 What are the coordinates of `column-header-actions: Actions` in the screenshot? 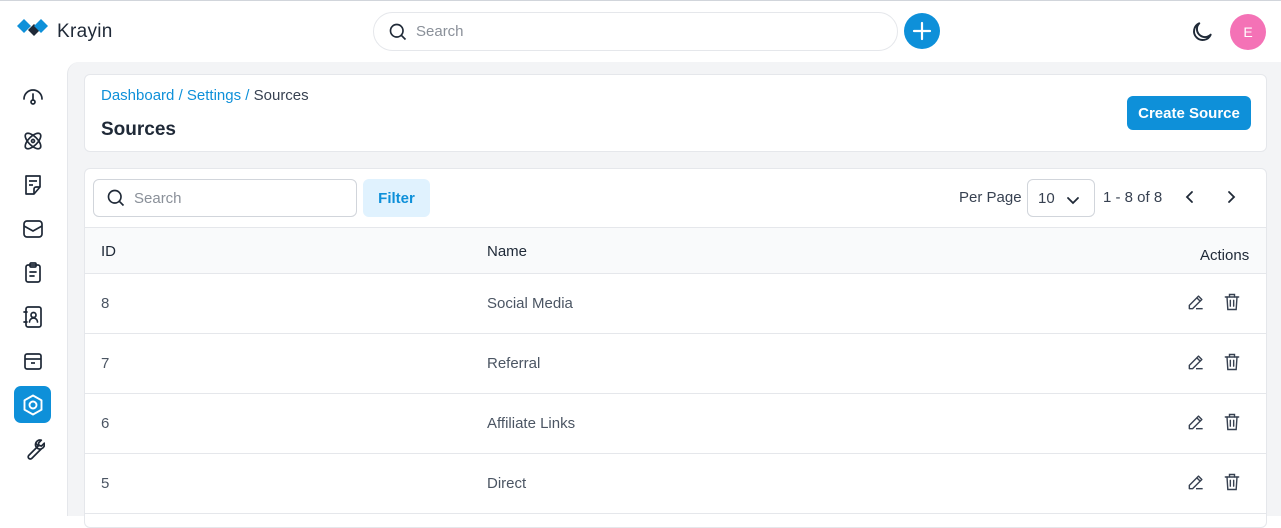 It's located at (1225, 255).